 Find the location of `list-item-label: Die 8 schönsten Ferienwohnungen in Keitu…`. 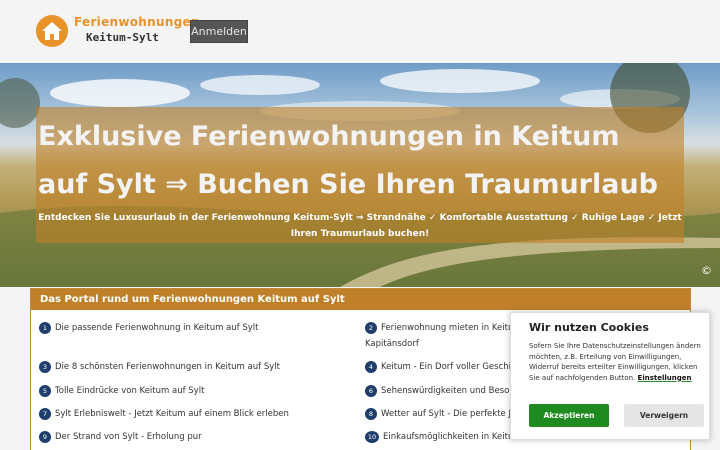

list-item-label: Die 8 schönsten Ferienwohnungen in Keitu… is located at coordinates (167, 367).